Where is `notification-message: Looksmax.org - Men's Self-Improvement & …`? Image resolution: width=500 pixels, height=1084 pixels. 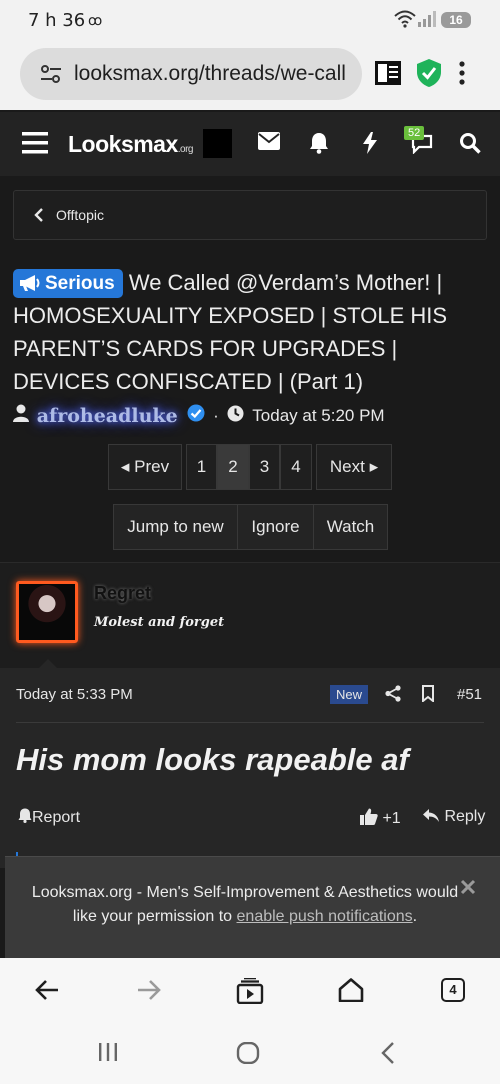 notification-message: Looksmax.org - Men's Self-Improvement & … is located at coordinates (245, 905).